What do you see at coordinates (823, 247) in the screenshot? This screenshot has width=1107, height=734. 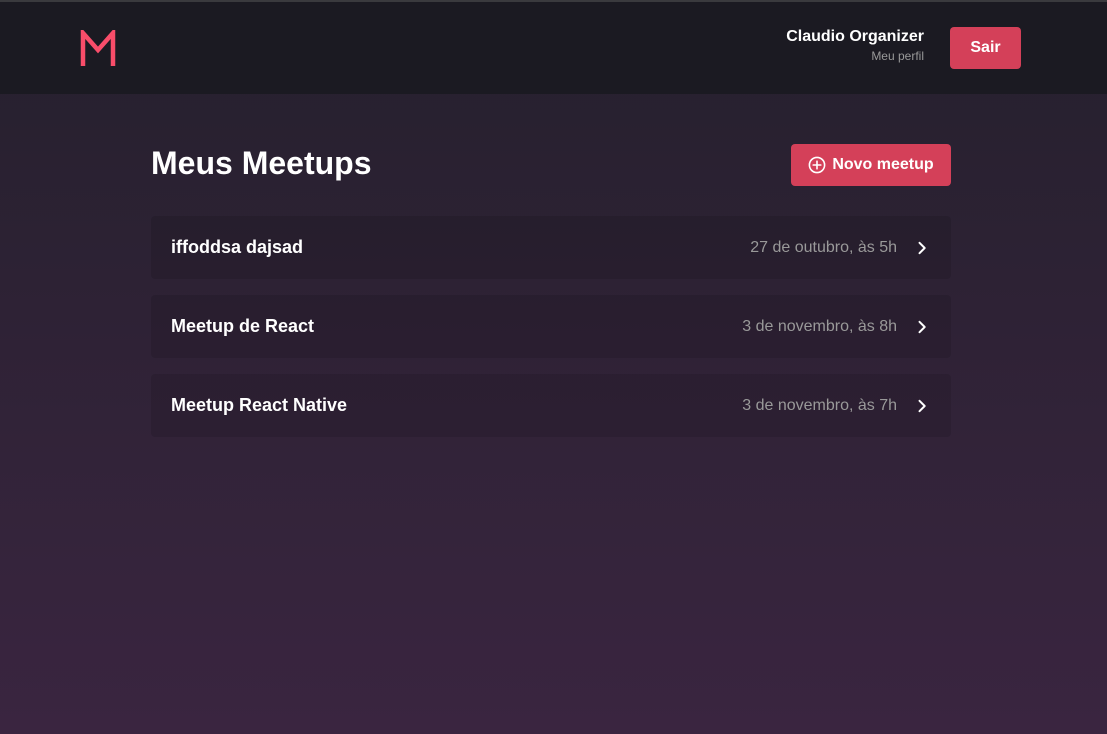 I see `meetup-date: 27 de outubro, às 5h` at bounding box center [823, 247].